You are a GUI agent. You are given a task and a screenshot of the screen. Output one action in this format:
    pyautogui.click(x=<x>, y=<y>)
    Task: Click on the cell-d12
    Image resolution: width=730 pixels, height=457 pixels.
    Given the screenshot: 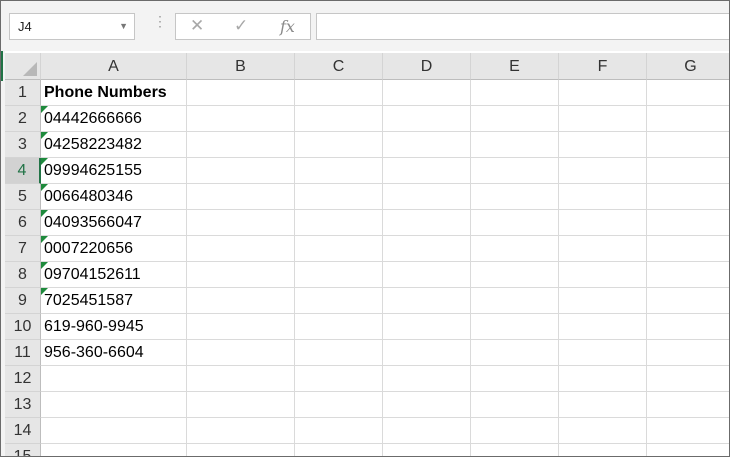 What is the action you would take?
    pyautogui.click(x=427, y=379)
    